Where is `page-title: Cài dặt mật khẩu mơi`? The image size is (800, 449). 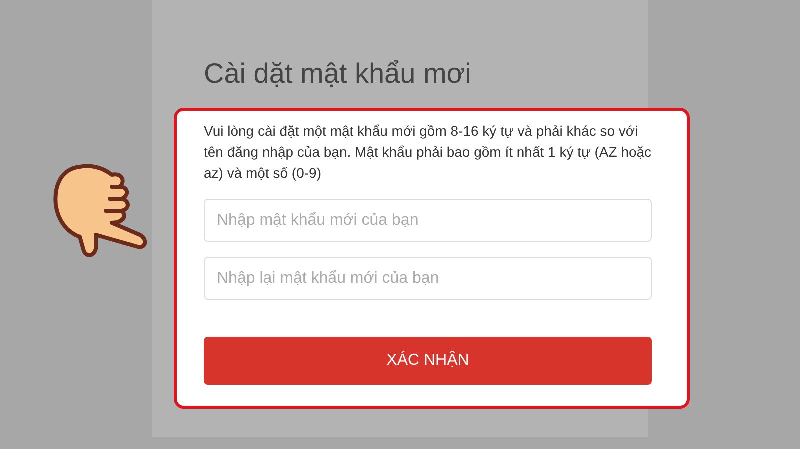
page-title: Cài dặt mật khẩu mơi is located at coordinates (338, 74).